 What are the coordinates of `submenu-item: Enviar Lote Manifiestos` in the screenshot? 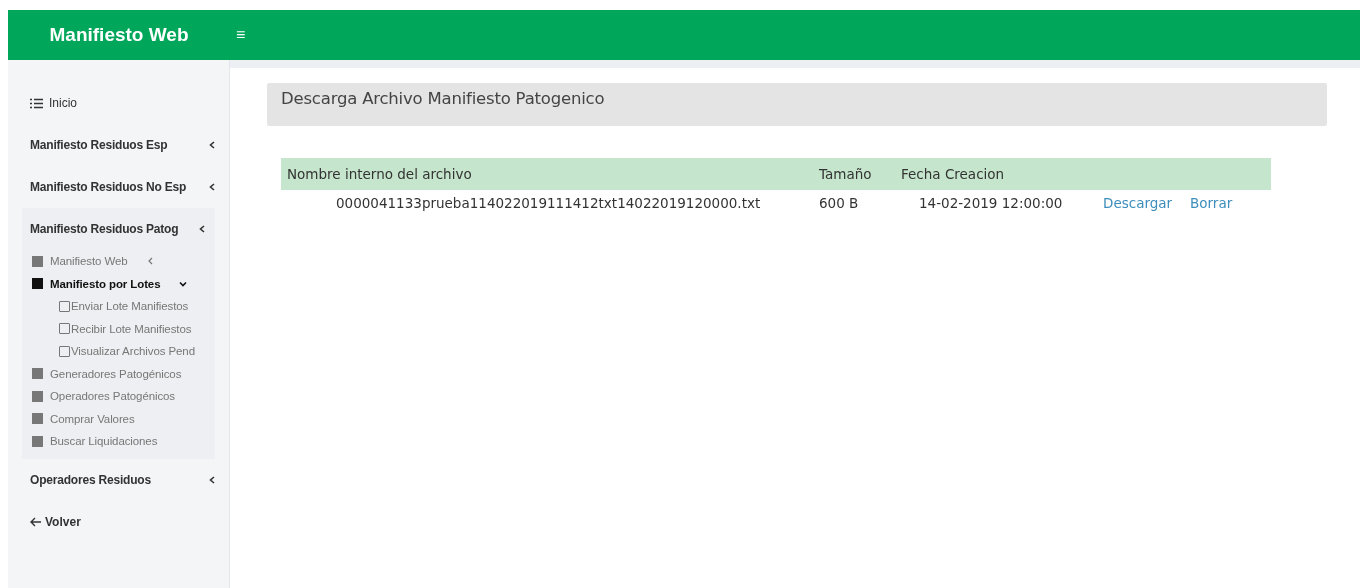 It's located at (118, 306).